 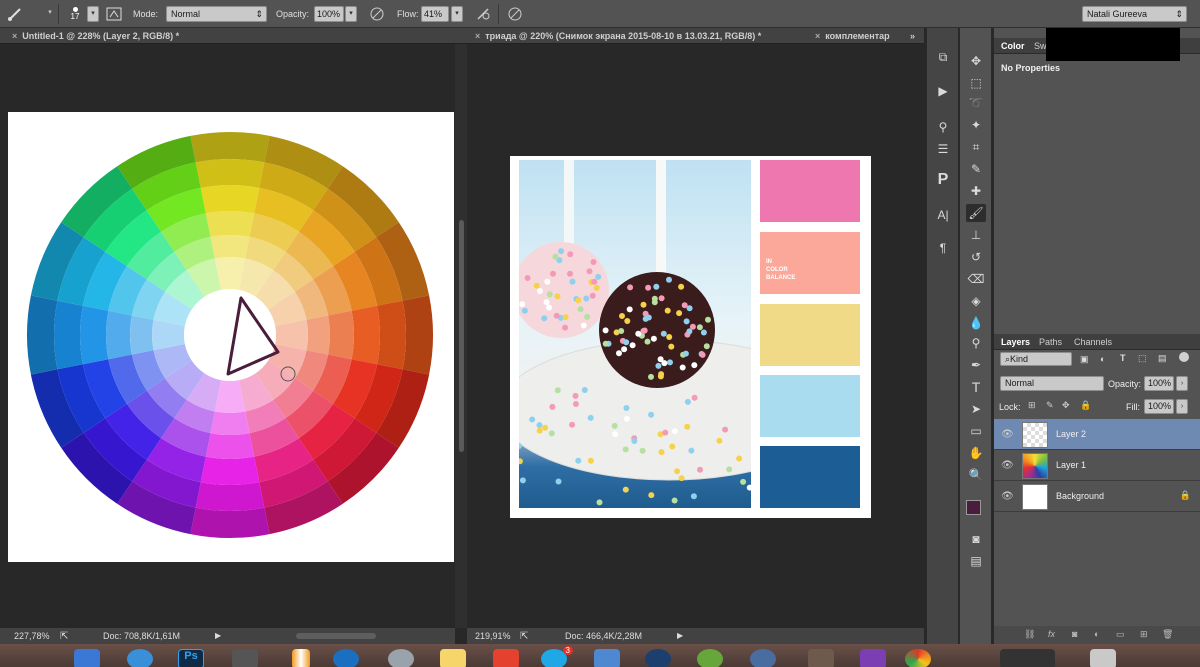 What do you see at coordinates (93, 14) in the screenshot?
I see `brush-size-dropdown-icon: ▾` at bounding box center [93, 14].